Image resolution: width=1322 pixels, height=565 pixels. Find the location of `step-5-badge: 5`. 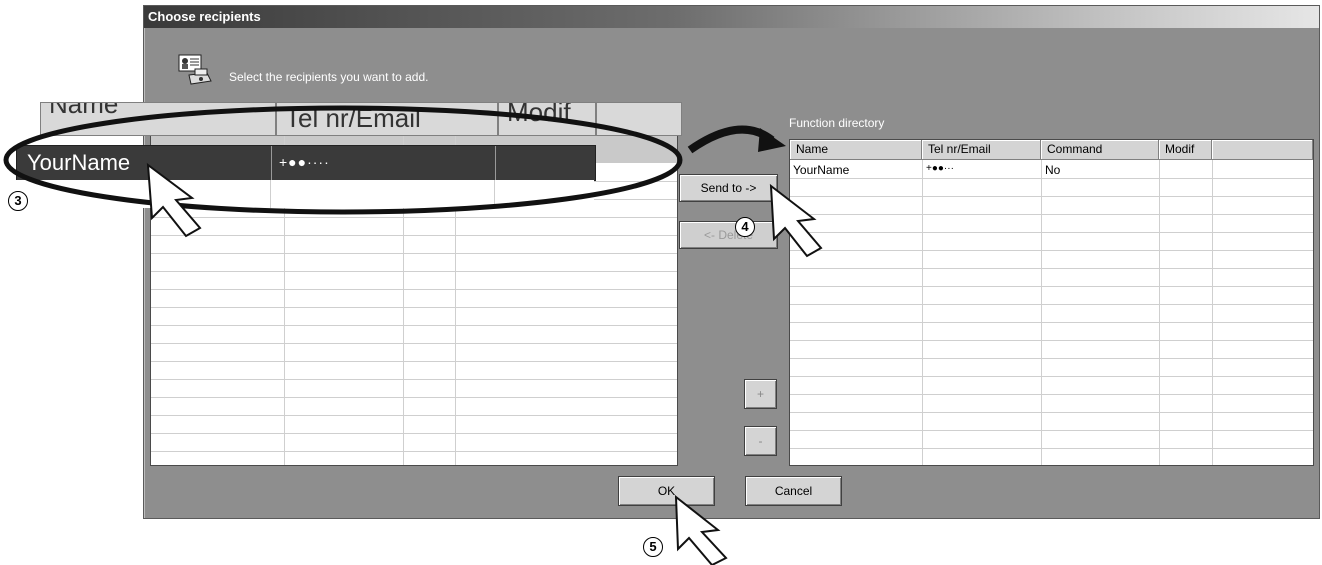

step-5-badge: 5 is located at coordinates (653, 547).